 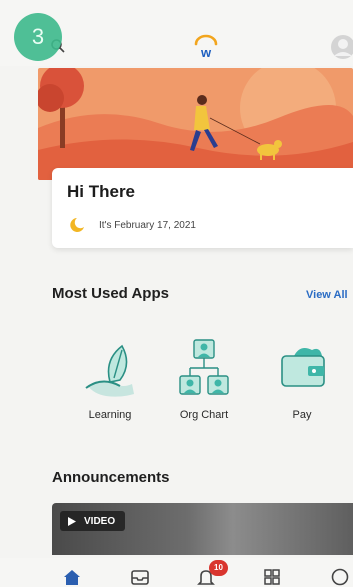 I want to click on app-label: Pay, so click(x=302, y=415).